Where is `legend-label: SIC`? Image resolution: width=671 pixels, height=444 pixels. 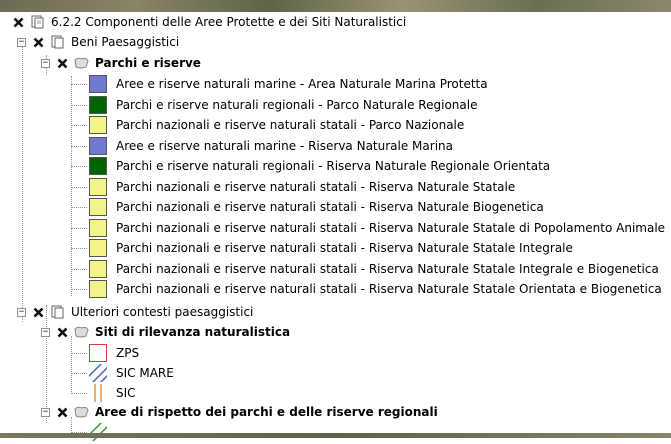
legend-label: SIC is located at coordinates (126, 393).